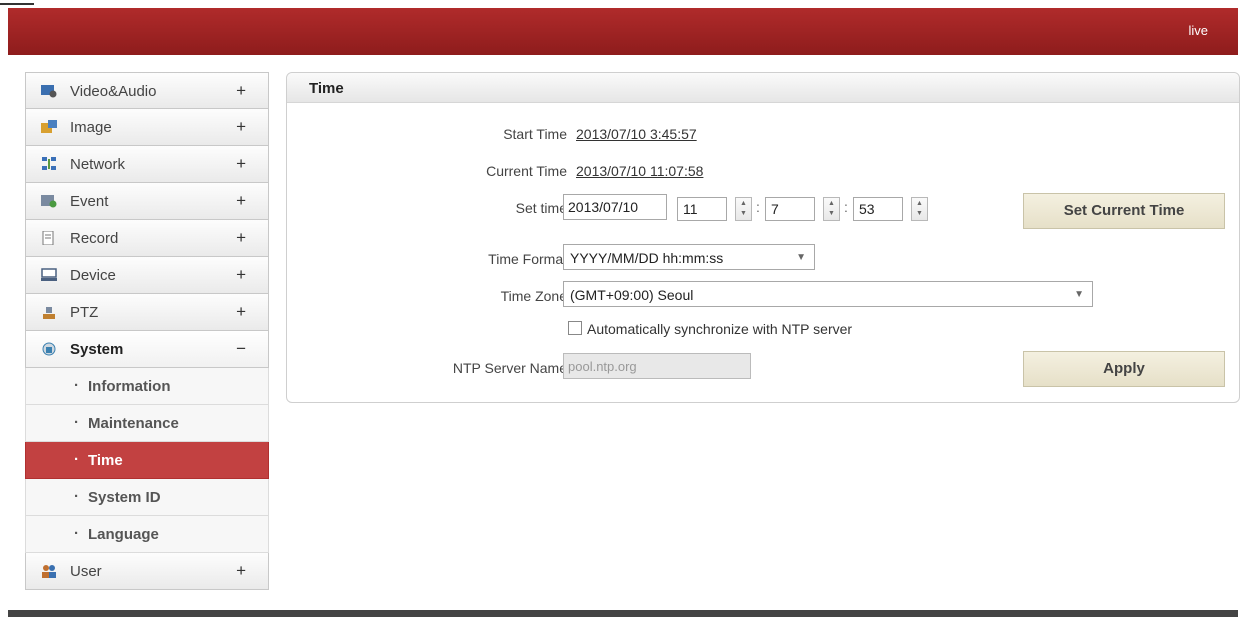  I want to click on sidebar-item-user: User +, so click(147, 571).